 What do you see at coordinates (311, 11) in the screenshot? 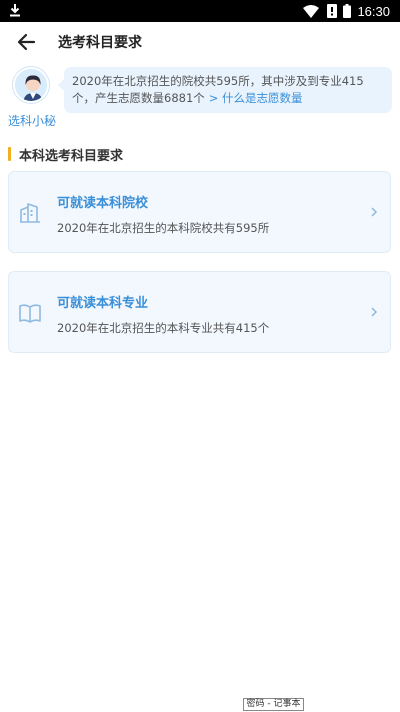
I see `wifi-icon` at bounding box center [311, 11].